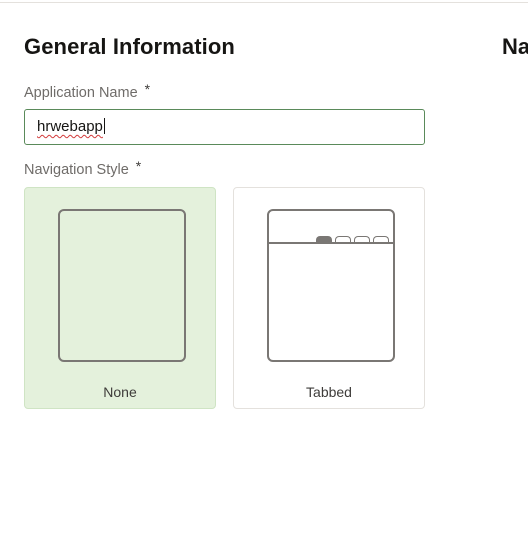  Describe the element at coordinates (70, 126) in the screenshot. I see `application-name-value: hrwebapp` at that location.